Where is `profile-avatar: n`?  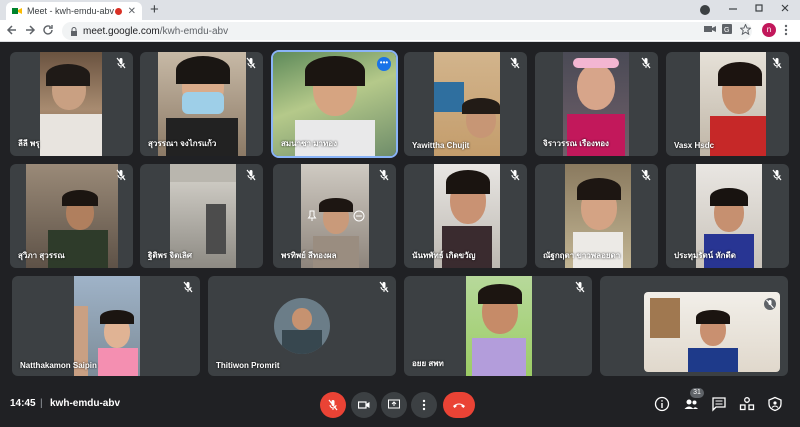
profile-avatar: n is located at coordinates (769, 30).